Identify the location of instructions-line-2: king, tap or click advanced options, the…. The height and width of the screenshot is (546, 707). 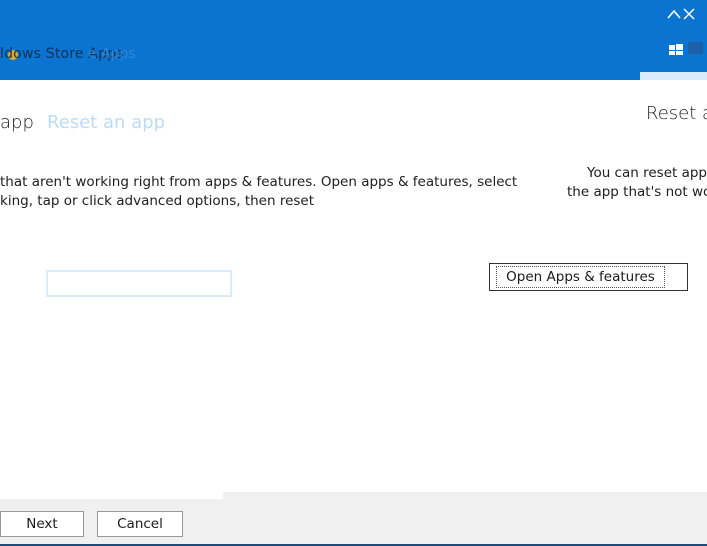
(157, 201).